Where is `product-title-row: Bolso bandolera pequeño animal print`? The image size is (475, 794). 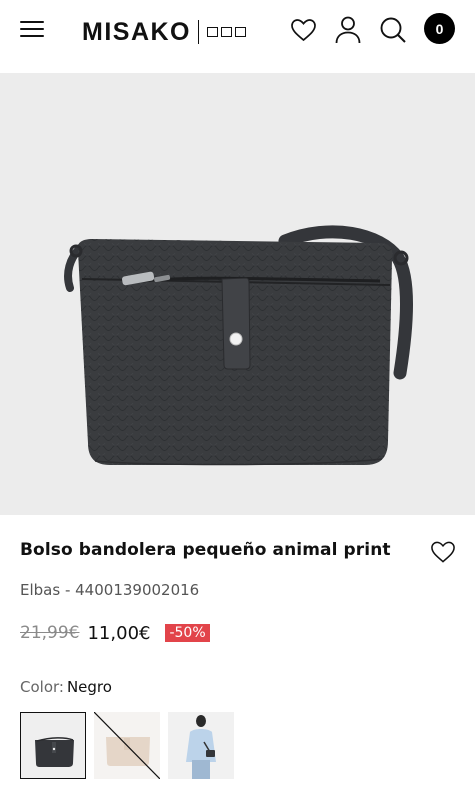
product-title-row: Bolso bandolera pequeño animal print is located at coordinates (240, 553).